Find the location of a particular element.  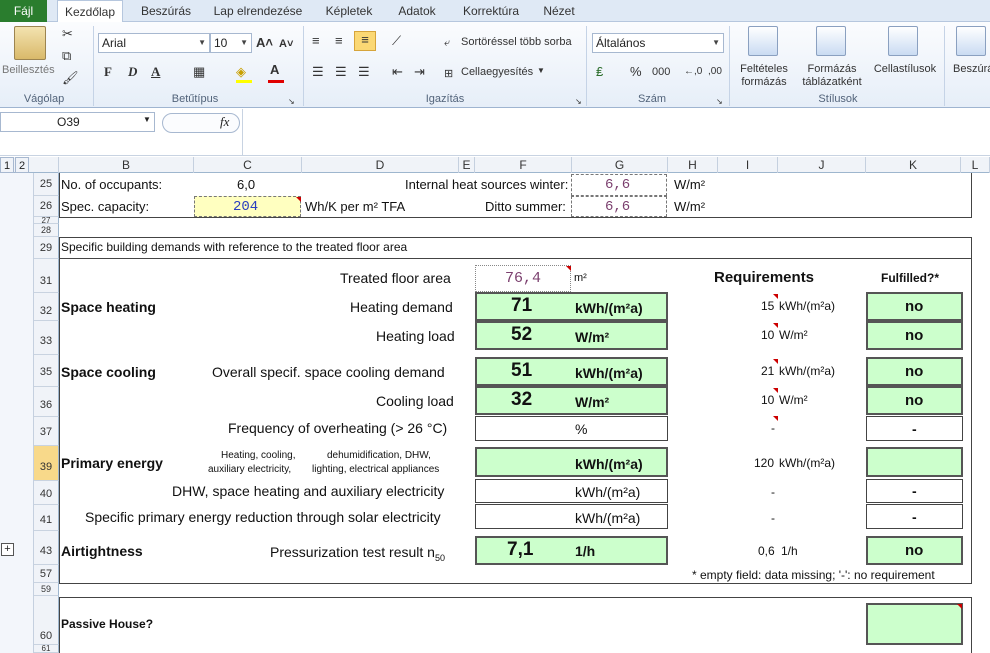

tab-review: Korrektúra is located at coordinates (491, 11).